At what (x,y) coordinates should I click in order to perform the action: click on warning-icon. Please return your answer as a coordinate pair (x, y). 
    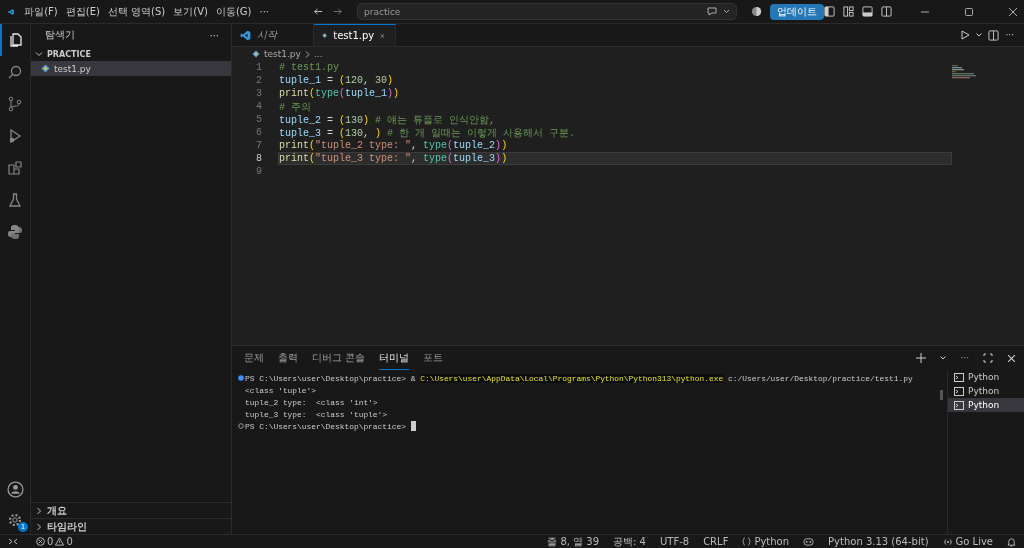
    Looking at the image, I should click on (60, 541).